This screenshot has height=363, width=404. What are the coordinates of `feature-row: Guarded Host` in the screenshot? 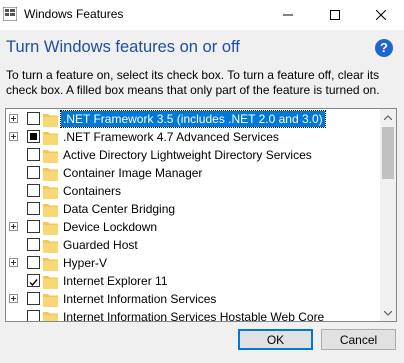 It's located at (192, 245).